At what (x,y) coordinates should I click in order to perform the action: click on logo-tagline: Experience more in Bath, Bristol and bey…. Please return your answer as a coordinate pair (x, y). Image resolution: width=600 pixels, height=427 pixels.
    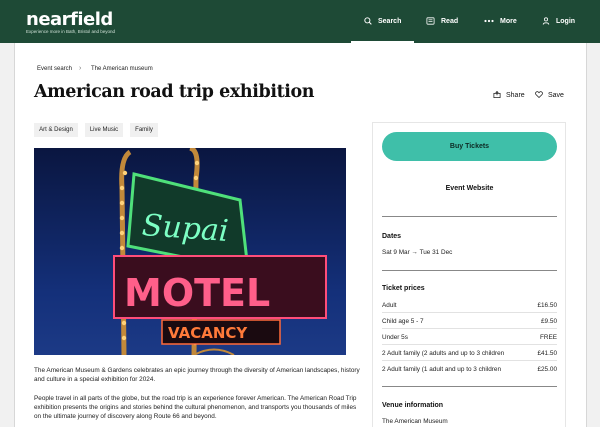
    Looking at the image, I should click on (71, 31).